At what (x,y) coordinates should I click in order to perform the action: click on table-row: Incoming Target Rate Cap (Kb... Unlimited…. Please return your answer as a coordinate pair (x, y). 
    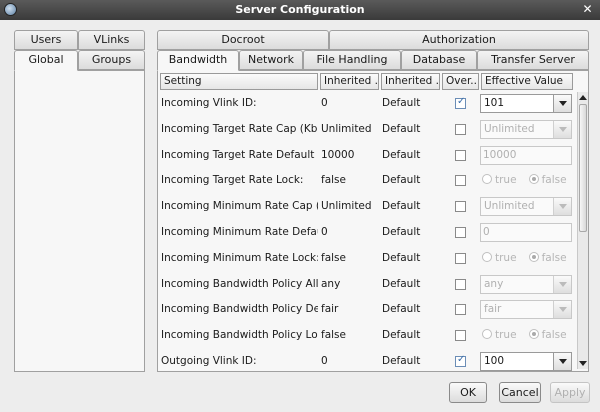
    Looking at the image, I should click on (367, 130).